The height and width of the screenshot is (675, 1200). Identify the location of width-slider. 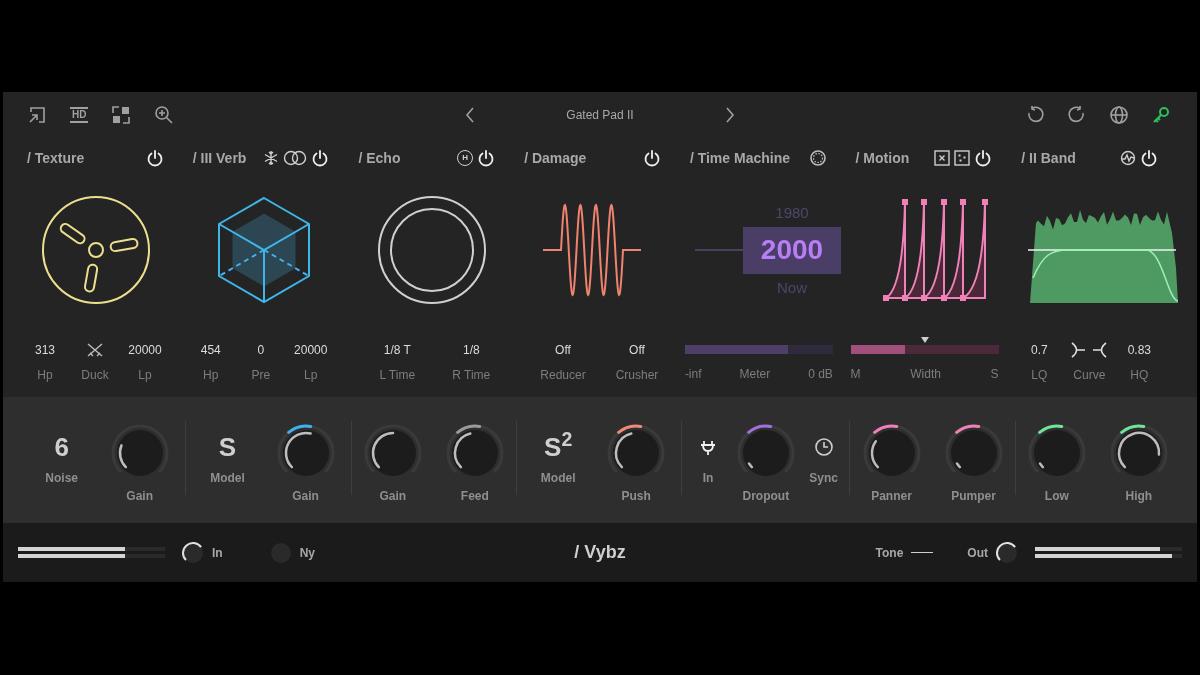
(924, 349).